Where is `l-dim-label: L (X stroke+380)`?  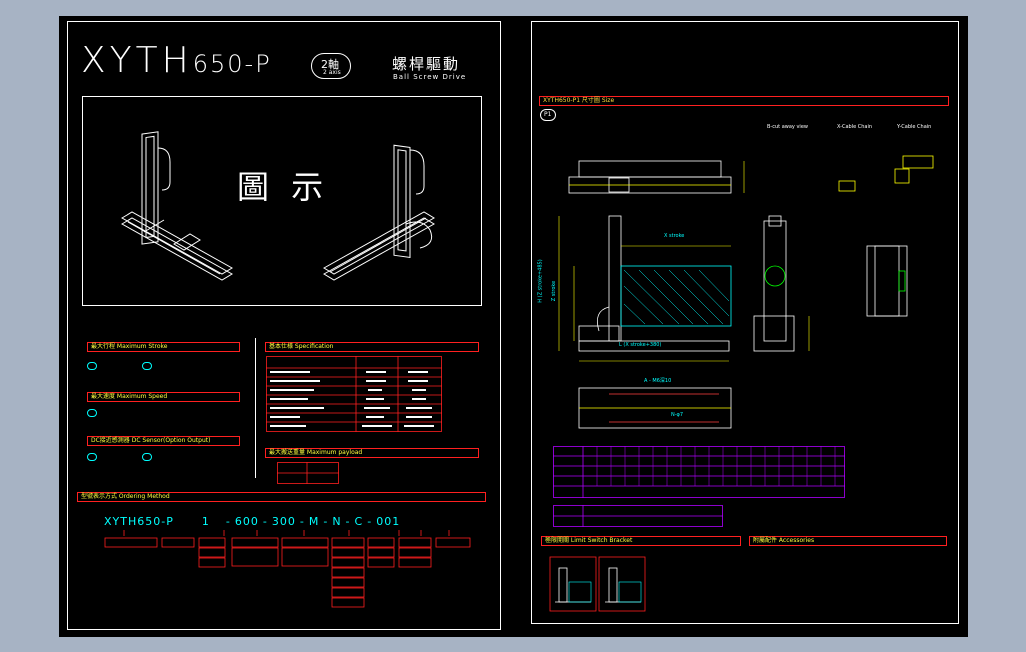
l-dim-label: L (X stroke+380) is located at coordinates (640, 345).